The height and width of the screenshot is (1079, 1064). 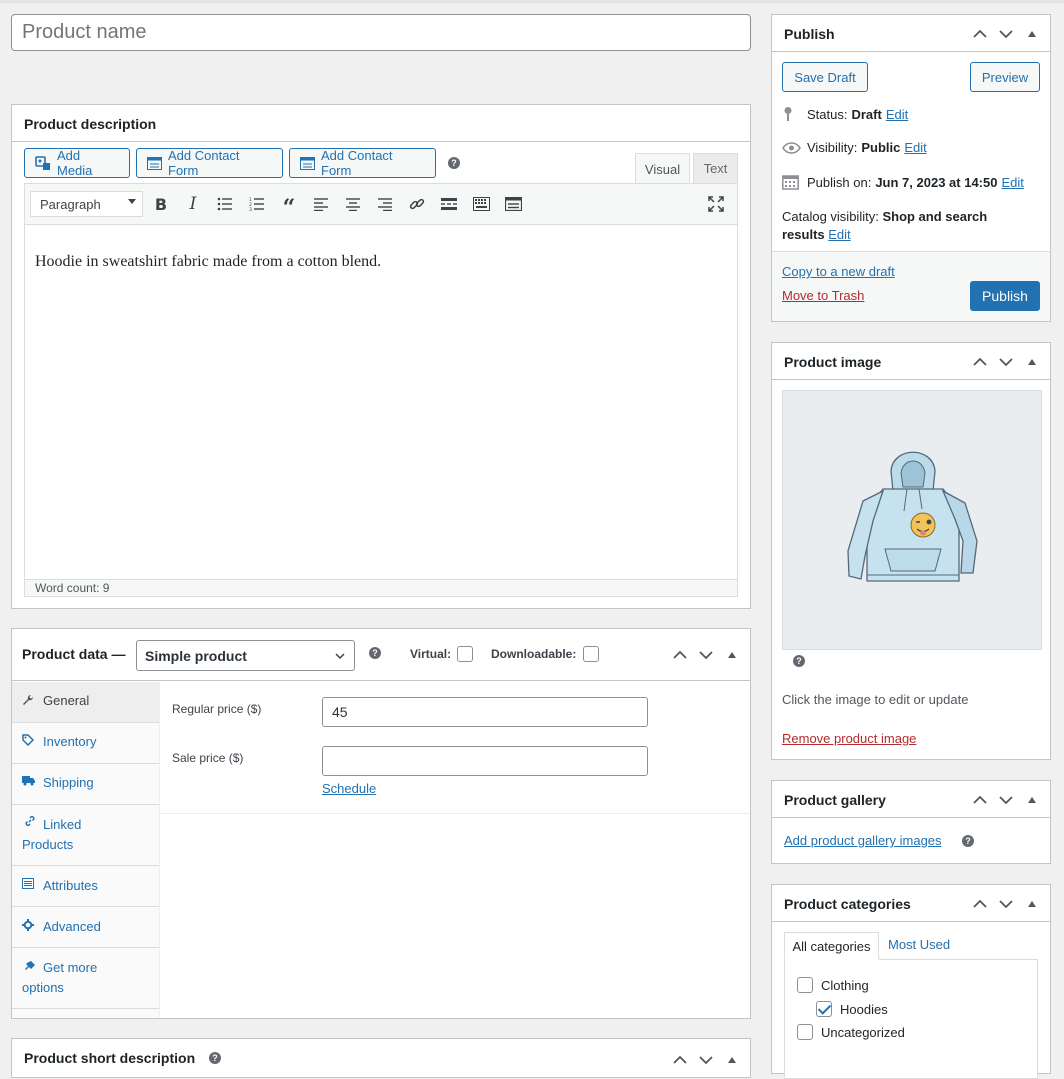 I want to click on product-image-thumbnail, so click(x=912, y=520).